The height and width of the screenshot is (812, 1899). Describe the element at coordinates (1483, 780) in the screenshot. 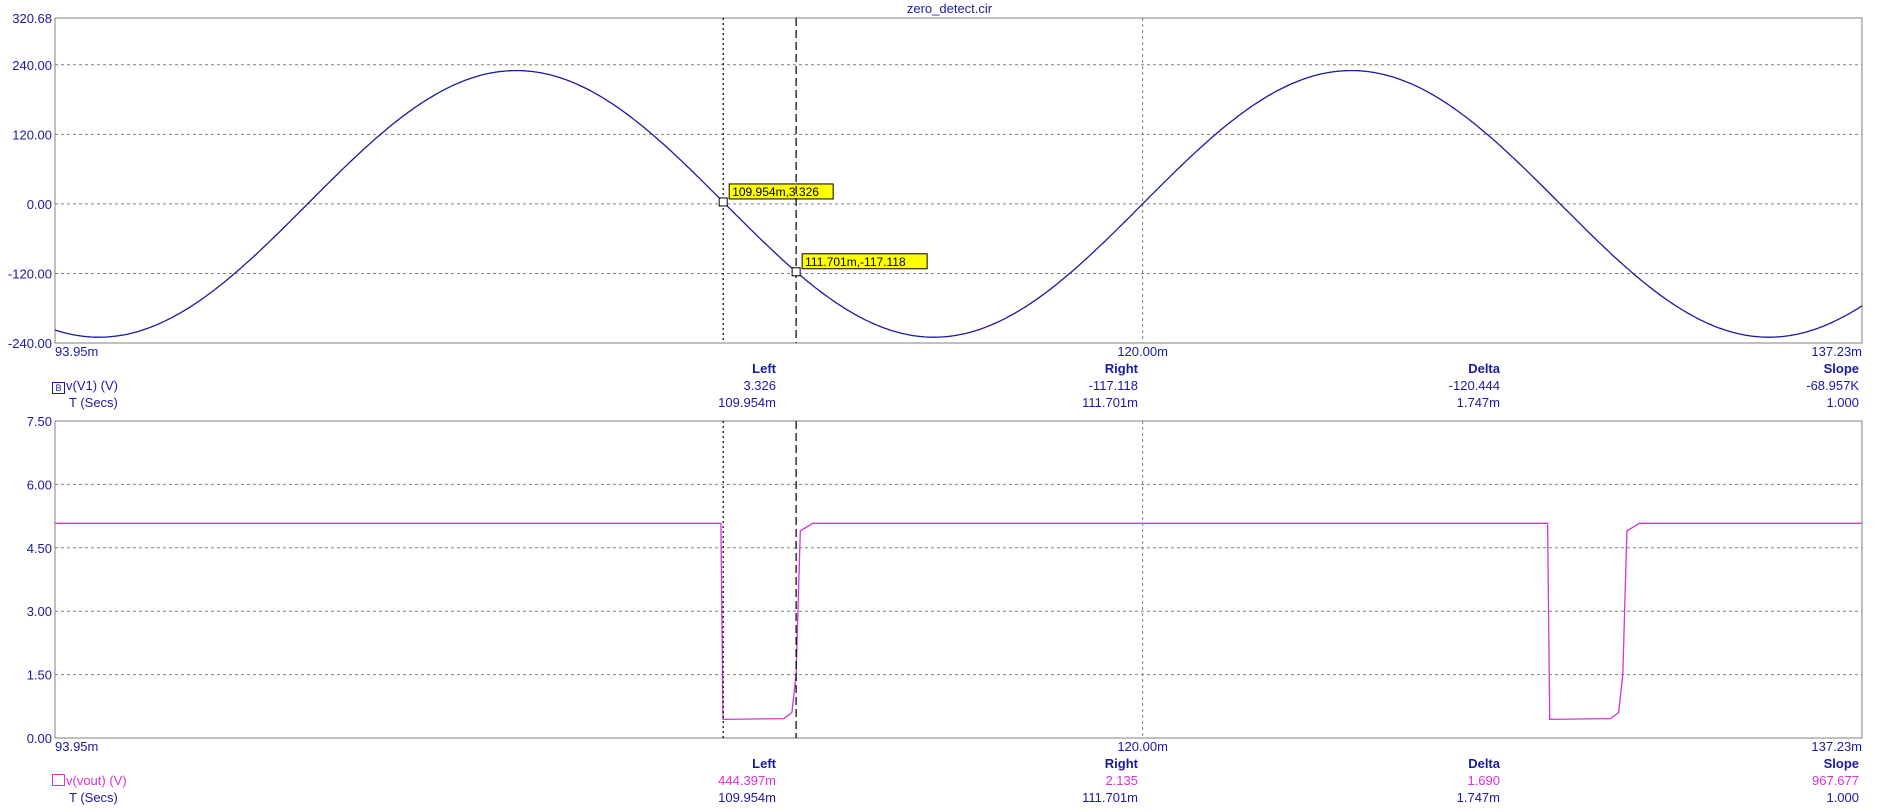

I see `vout-delta-value: 1.690` at that location.